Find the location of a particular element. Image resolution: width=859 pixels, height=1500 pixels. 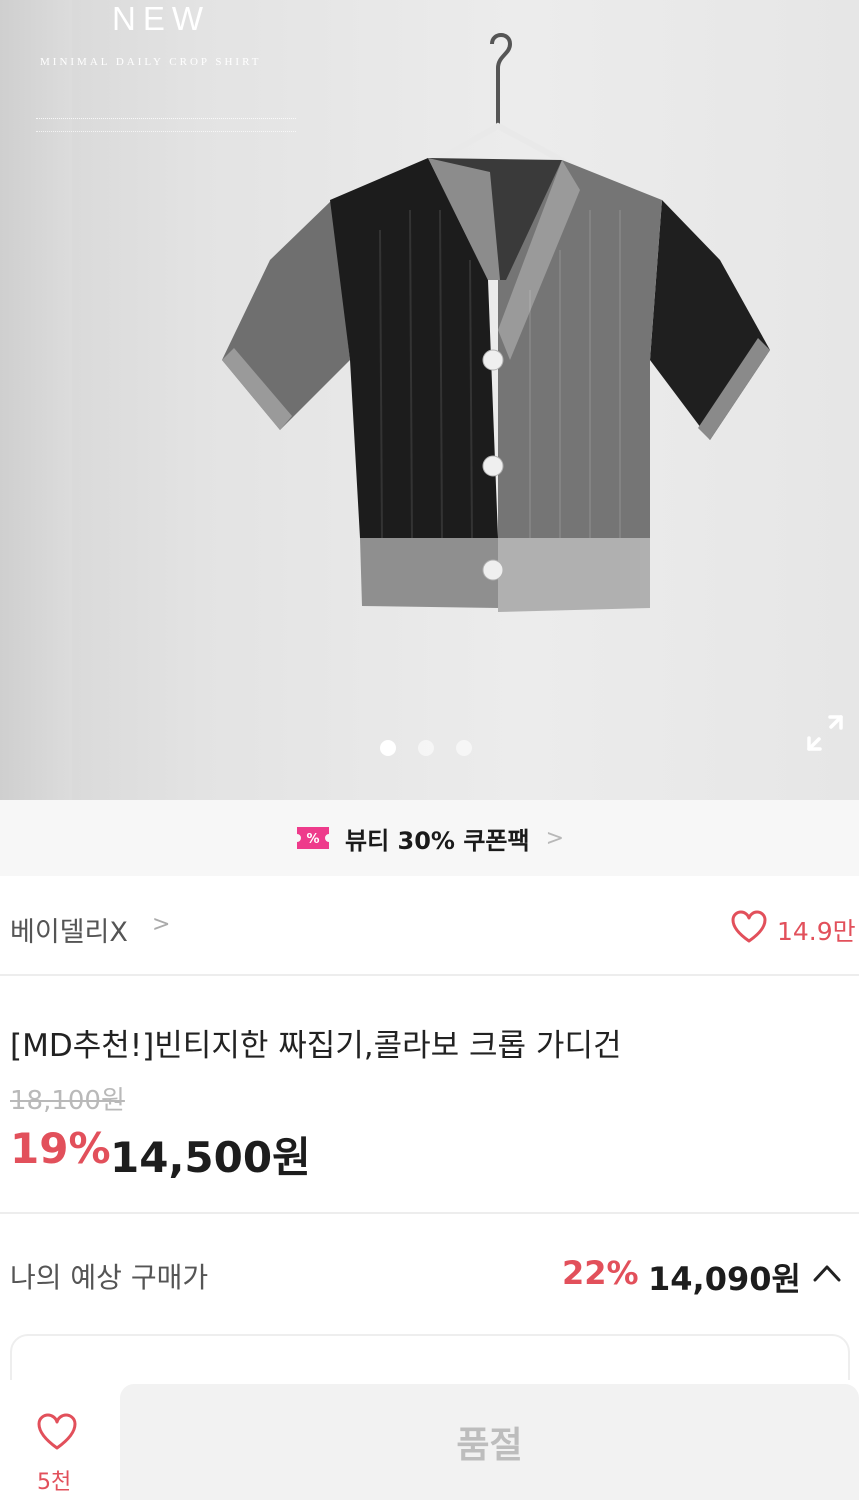

sold-out-button: 품절 is located at coordinates (489, 1442).